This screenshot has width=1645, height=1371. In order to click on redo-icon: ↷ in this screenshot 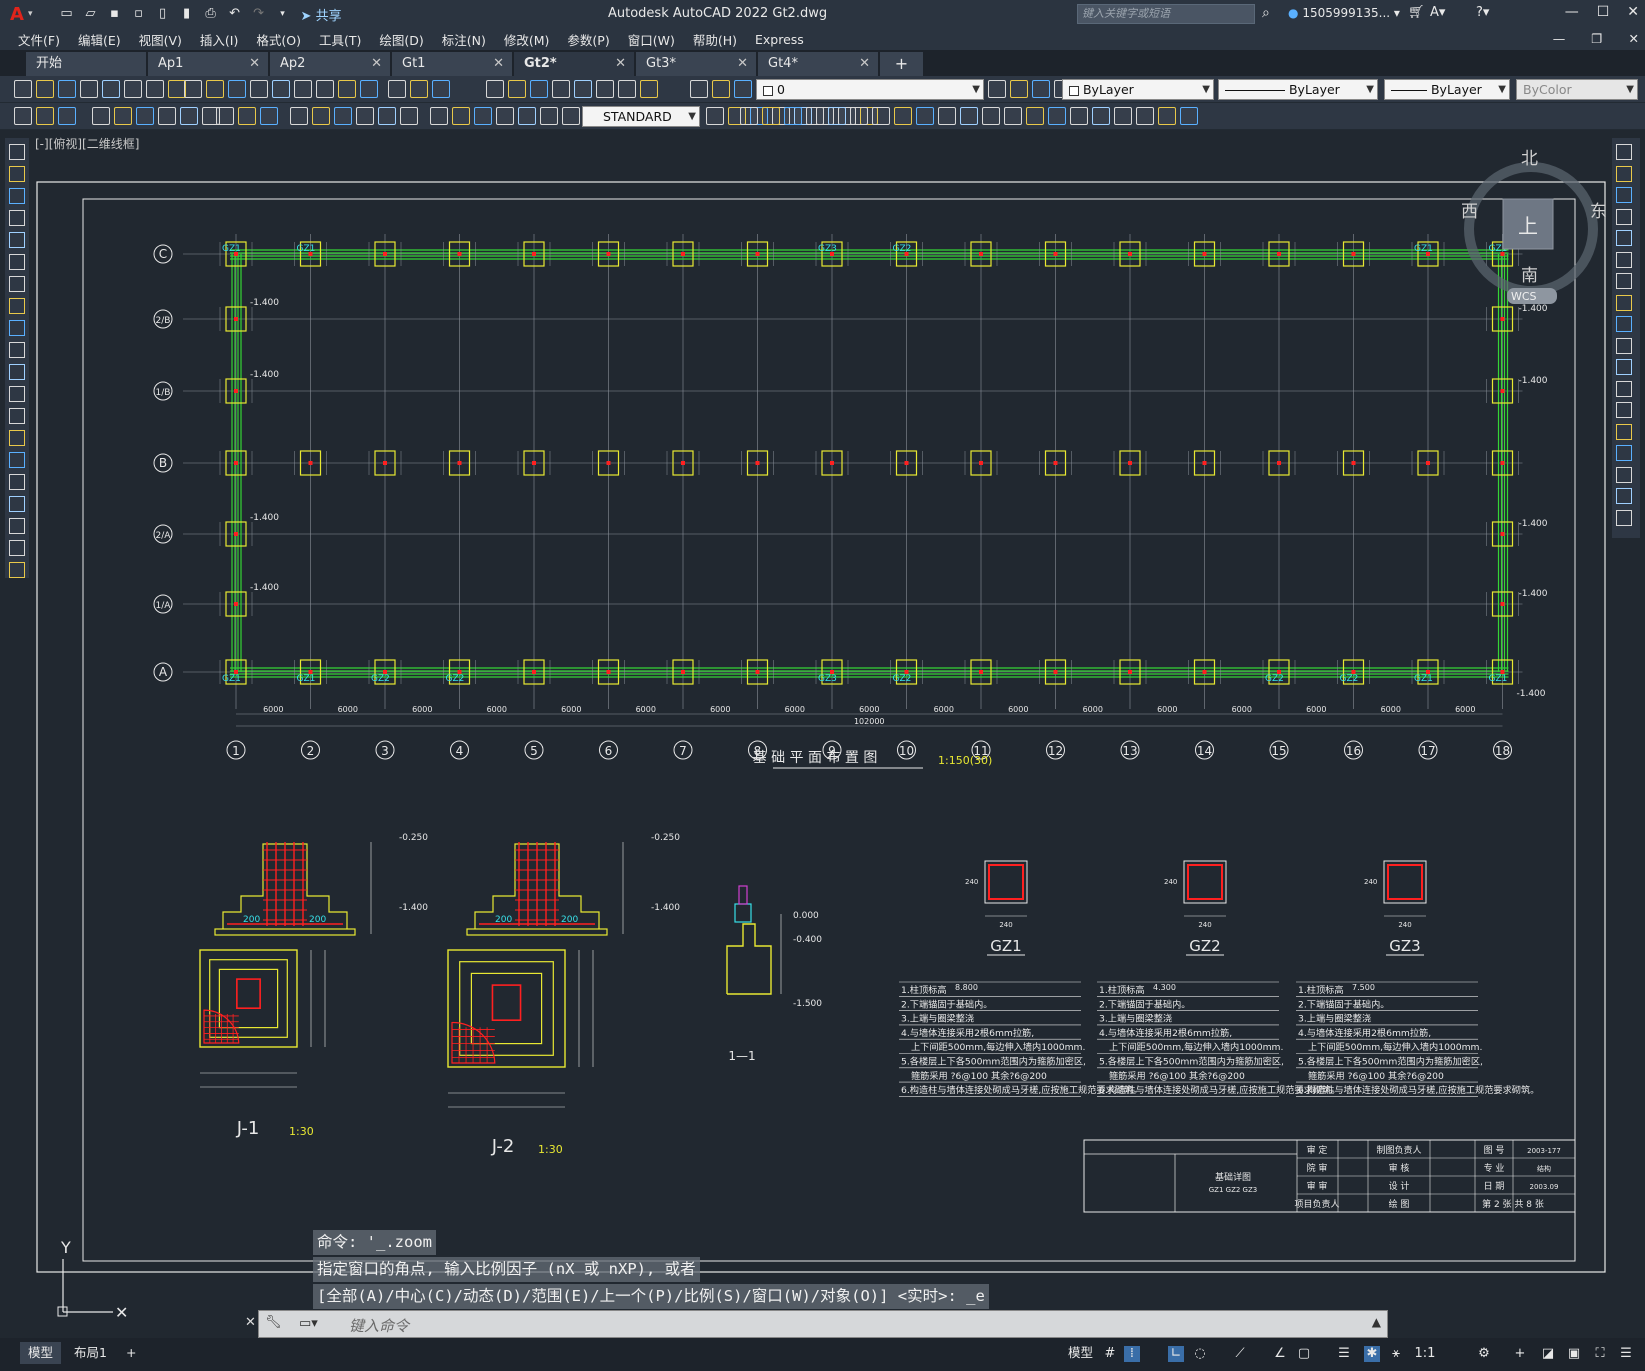, I will do `click(259, 14)`.